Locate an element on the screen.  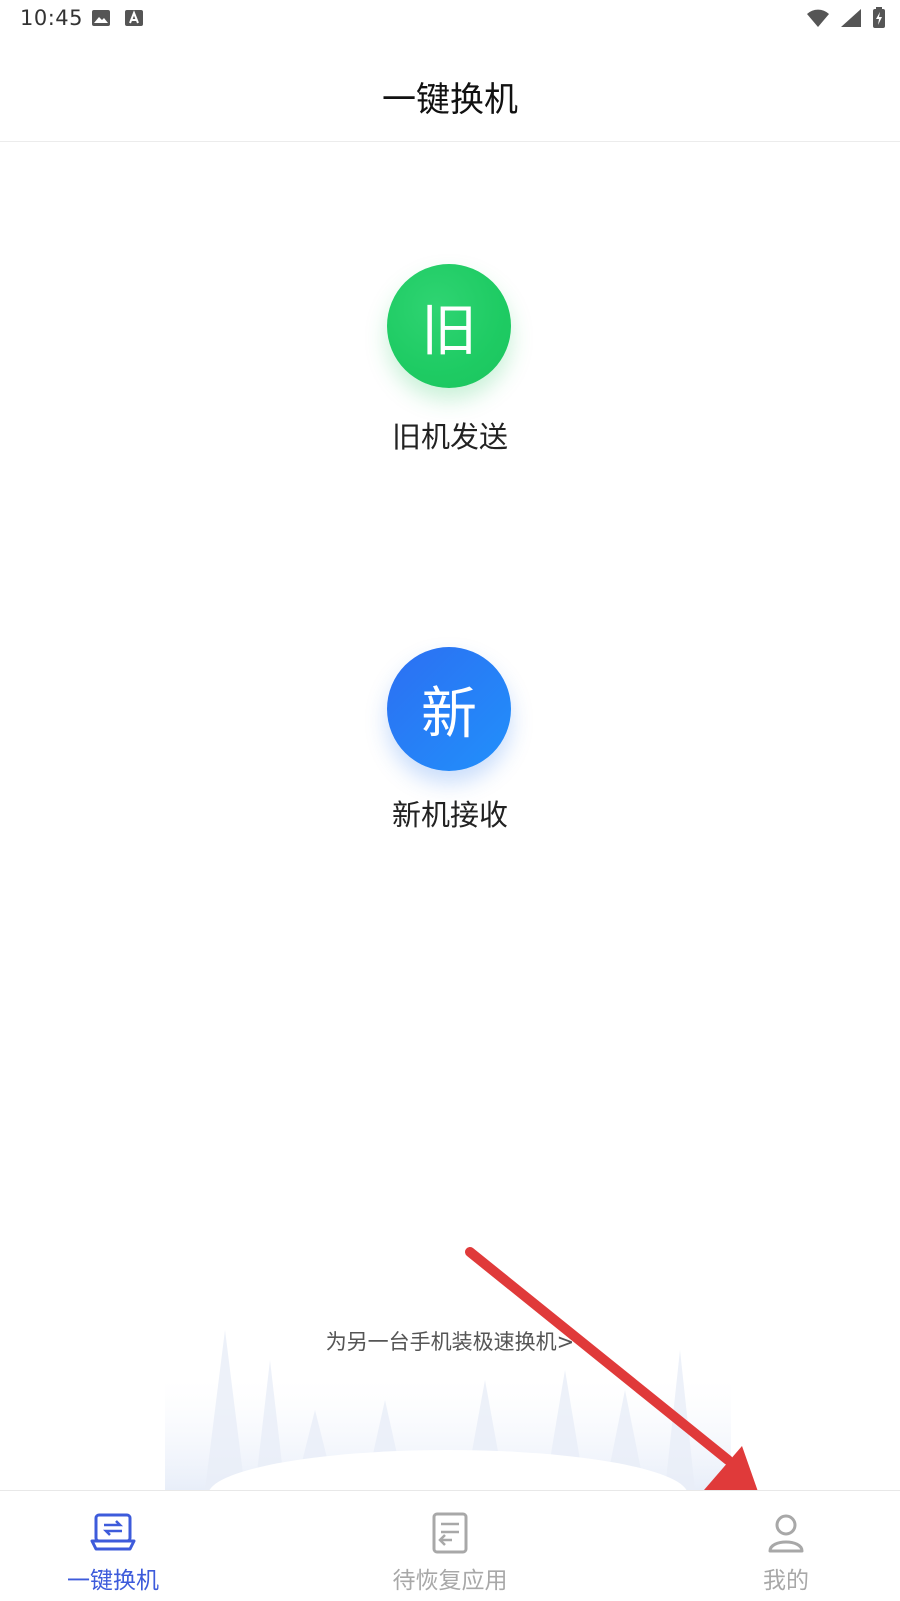
old-device-icon-text: 旧 is located at coordinates (449, 331).